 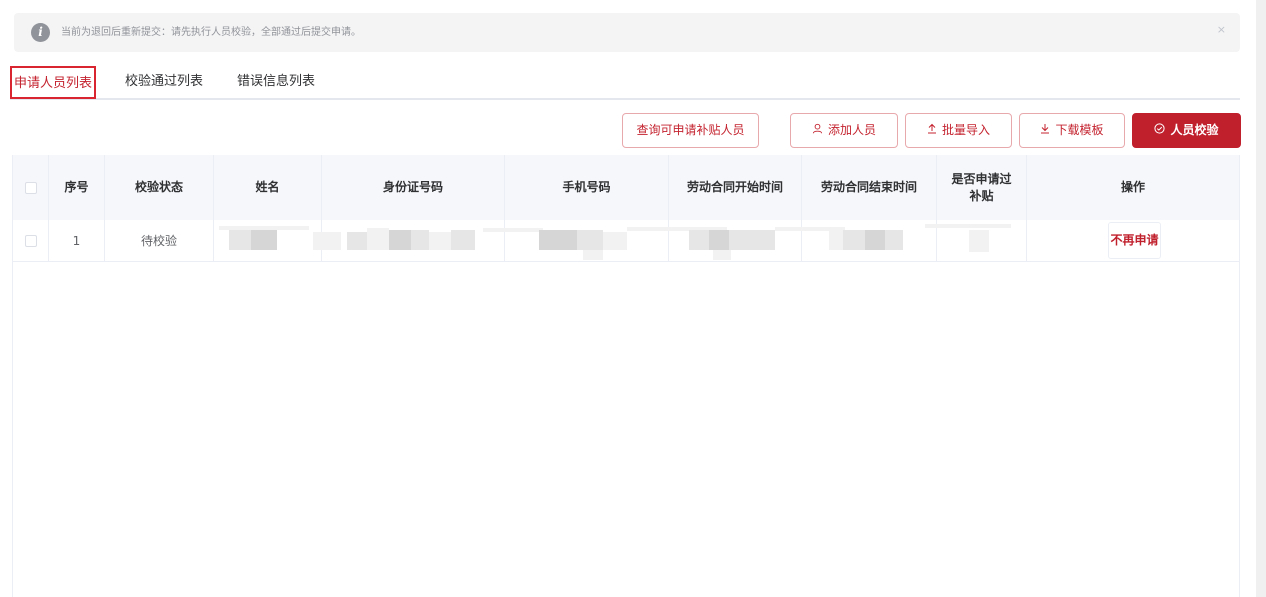 I want to click on header-id-number: 身份证号码, so click(x=413, y=187).